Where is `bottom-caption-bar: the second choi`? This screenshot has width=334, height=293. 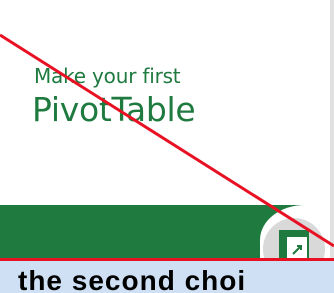
bottom-caption-bar: the second choi is located at coordinates (167, 275).